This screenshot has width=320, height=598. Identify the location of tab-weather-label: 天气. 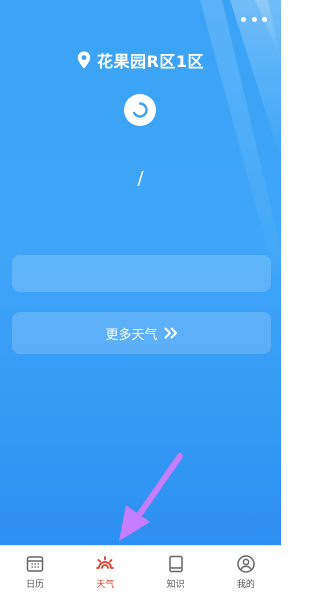
(105, 585).